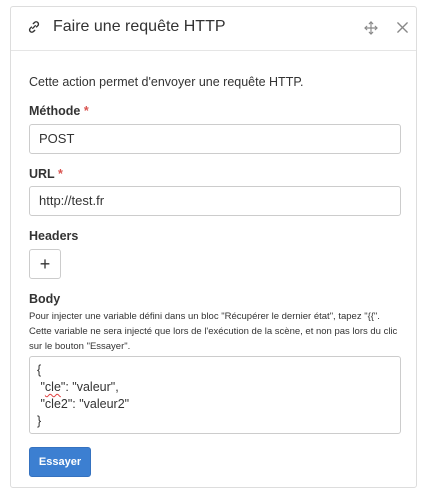  I want to click on move-icon, so click(371, 28).